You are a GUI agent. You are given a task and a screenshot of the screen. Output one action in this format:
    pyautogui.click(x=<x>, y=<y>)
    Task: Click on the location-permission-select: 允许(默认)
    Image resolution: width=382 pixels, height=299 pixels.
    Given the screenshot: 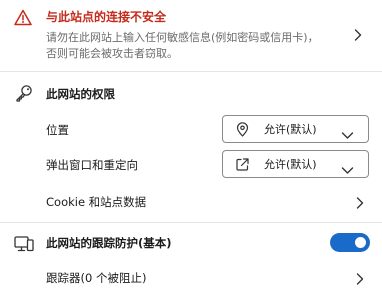 What is the action you would take?
    pyautogui.click(x=295, y=129)
    